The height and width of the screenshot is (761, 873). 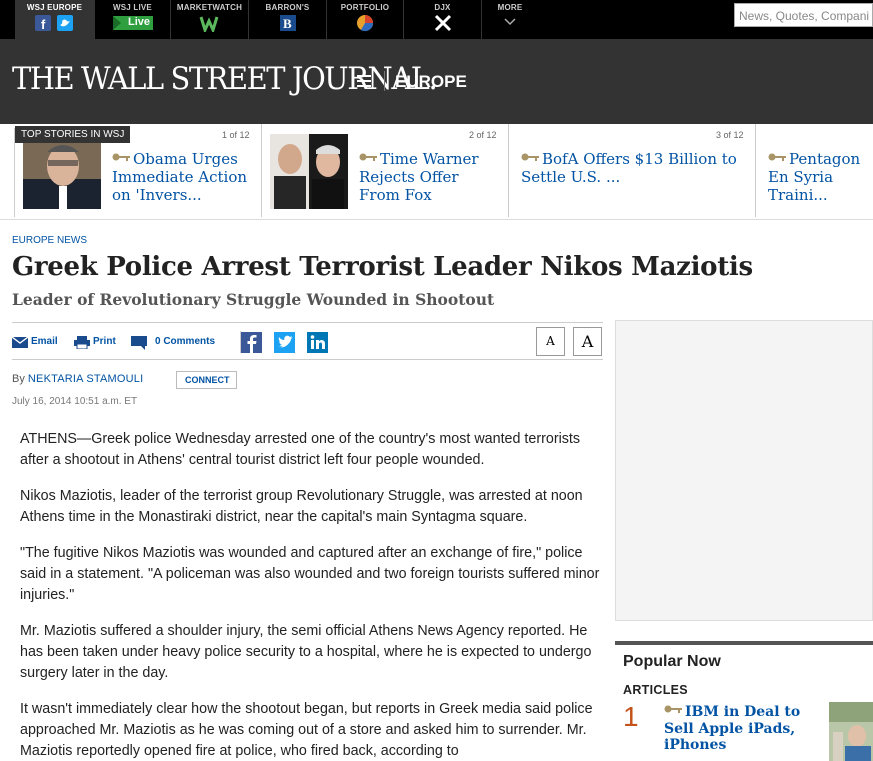 What do you see at coordinates (104, 341) in the screenshot?
I see `print-link: Print` at bounding box center [104, 341].